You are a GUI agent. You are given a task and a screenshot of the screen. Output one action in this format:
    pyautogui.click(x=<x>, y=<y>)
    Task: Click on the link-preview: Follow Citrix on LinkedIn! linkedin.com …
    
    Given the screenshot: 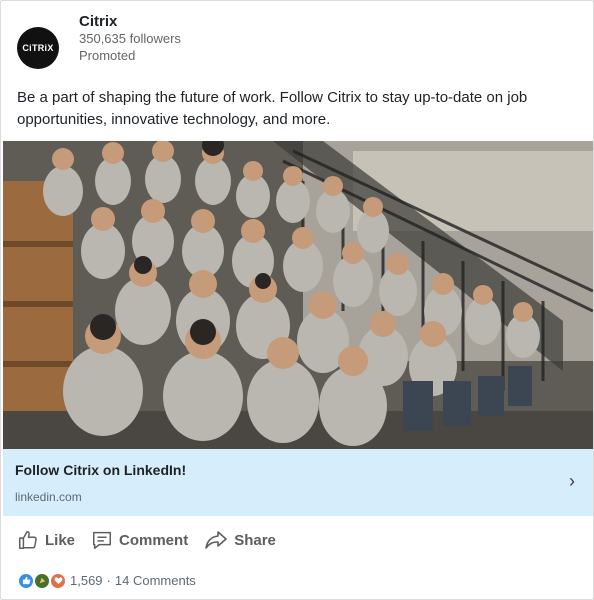 What is the action you would take?
    pyautogui.click(x=298, y=482)
    